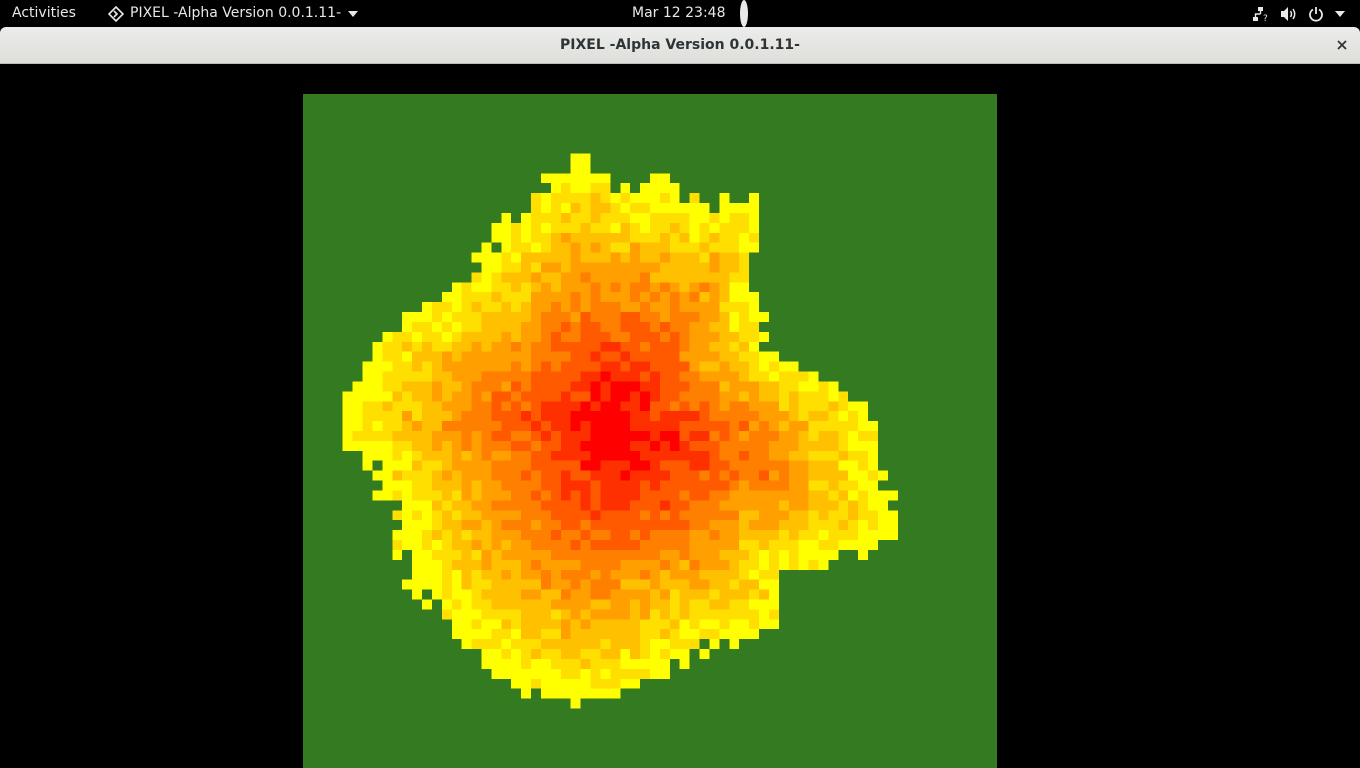 The height and width of the screenshot is (768, 1360). What do you see at coordinates (233, 13) in the screenshot?
I see `app-menu: PIXEL -Alpha Version 0.0.1.11-` at bounding box center [233, 13].